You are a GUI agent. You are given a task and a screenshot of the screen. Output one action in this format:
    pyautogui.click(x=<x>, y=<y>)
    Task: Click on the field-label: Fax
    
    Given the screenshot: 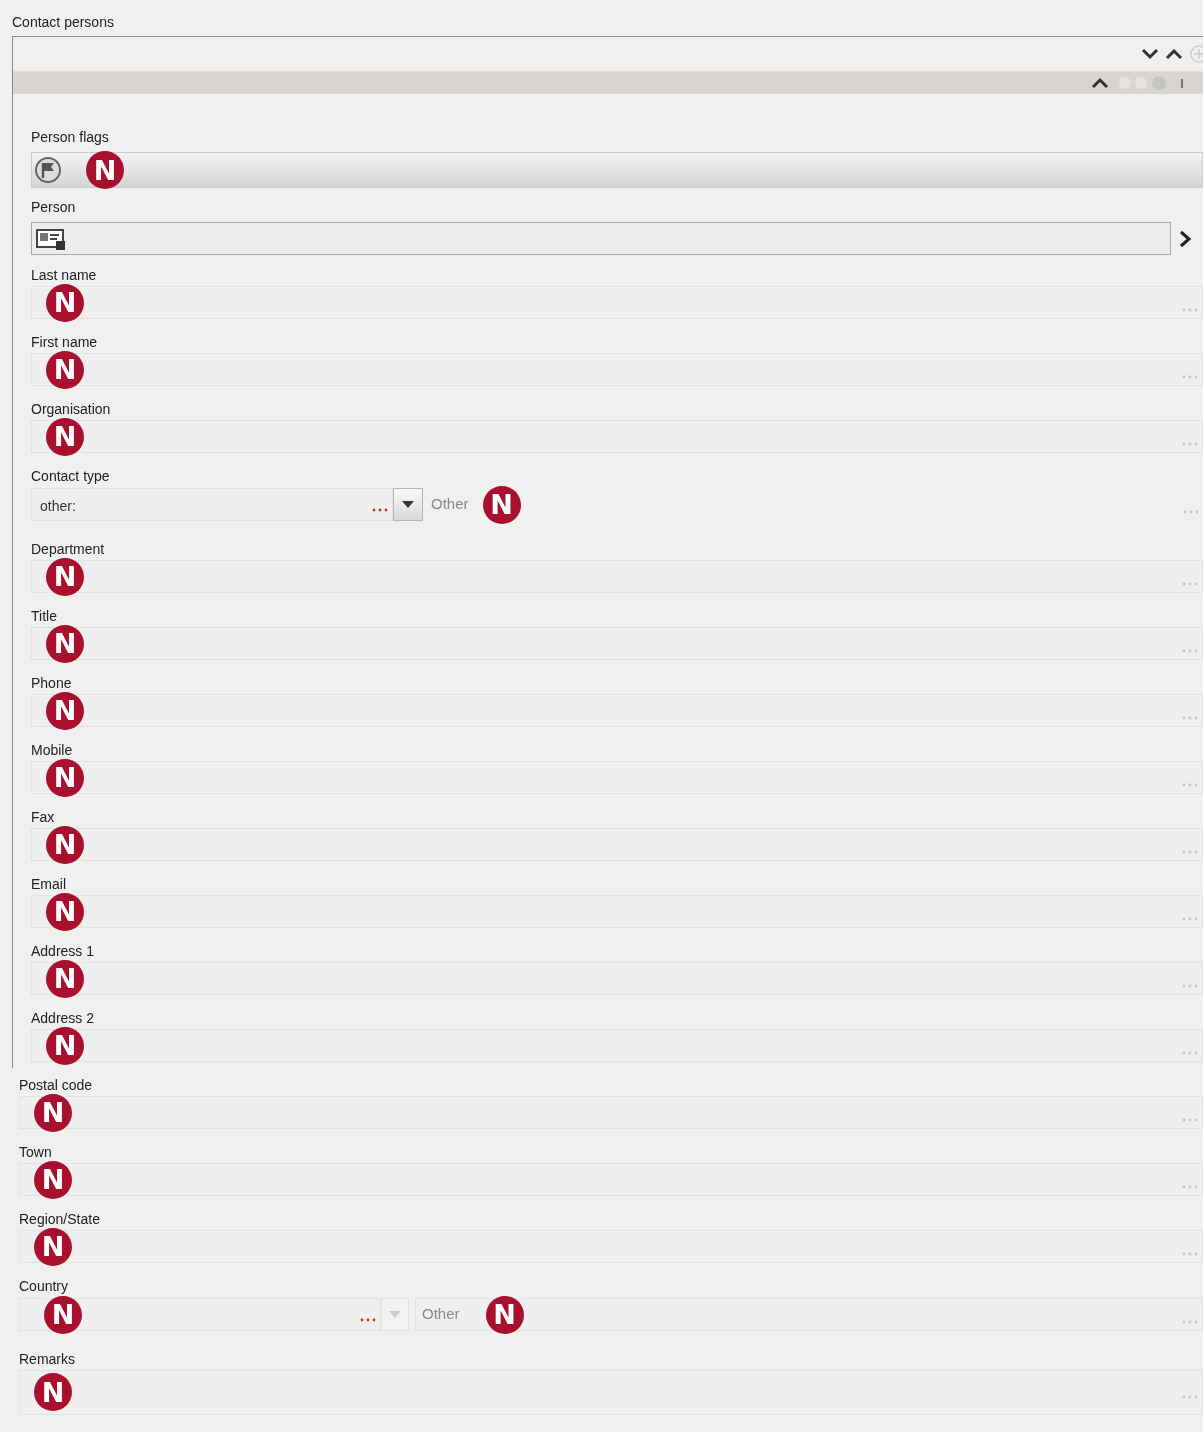 What is the action you would take?
    pyautogui.click(x=43, y=817)
    